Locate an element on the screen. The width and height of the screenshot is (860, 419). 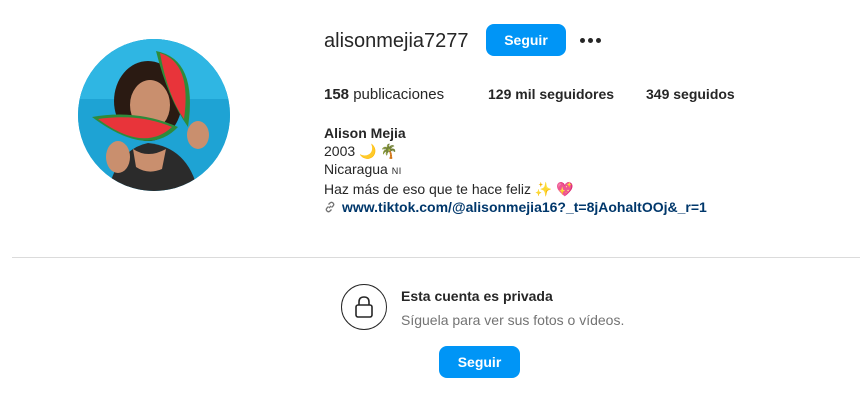
bio-line: Nicaragua NI is located at coordinates (515, 170).